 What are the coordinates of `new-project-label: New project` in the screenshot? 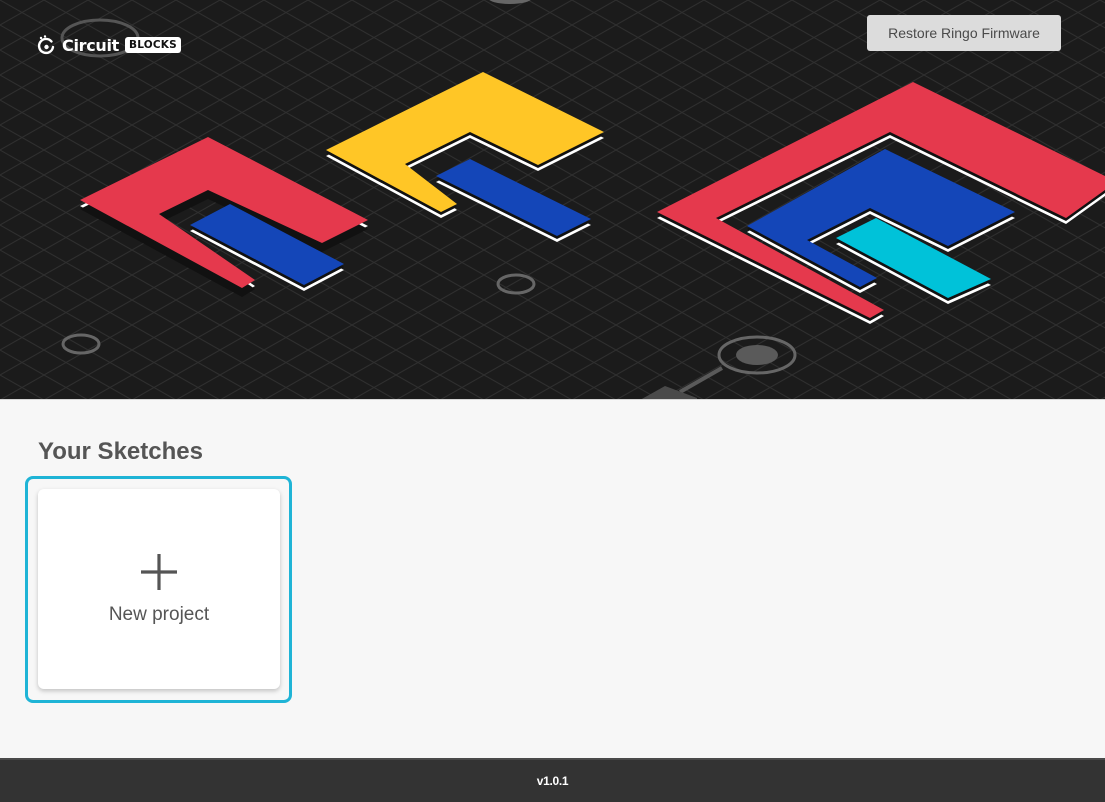 It's located at (159, 614).